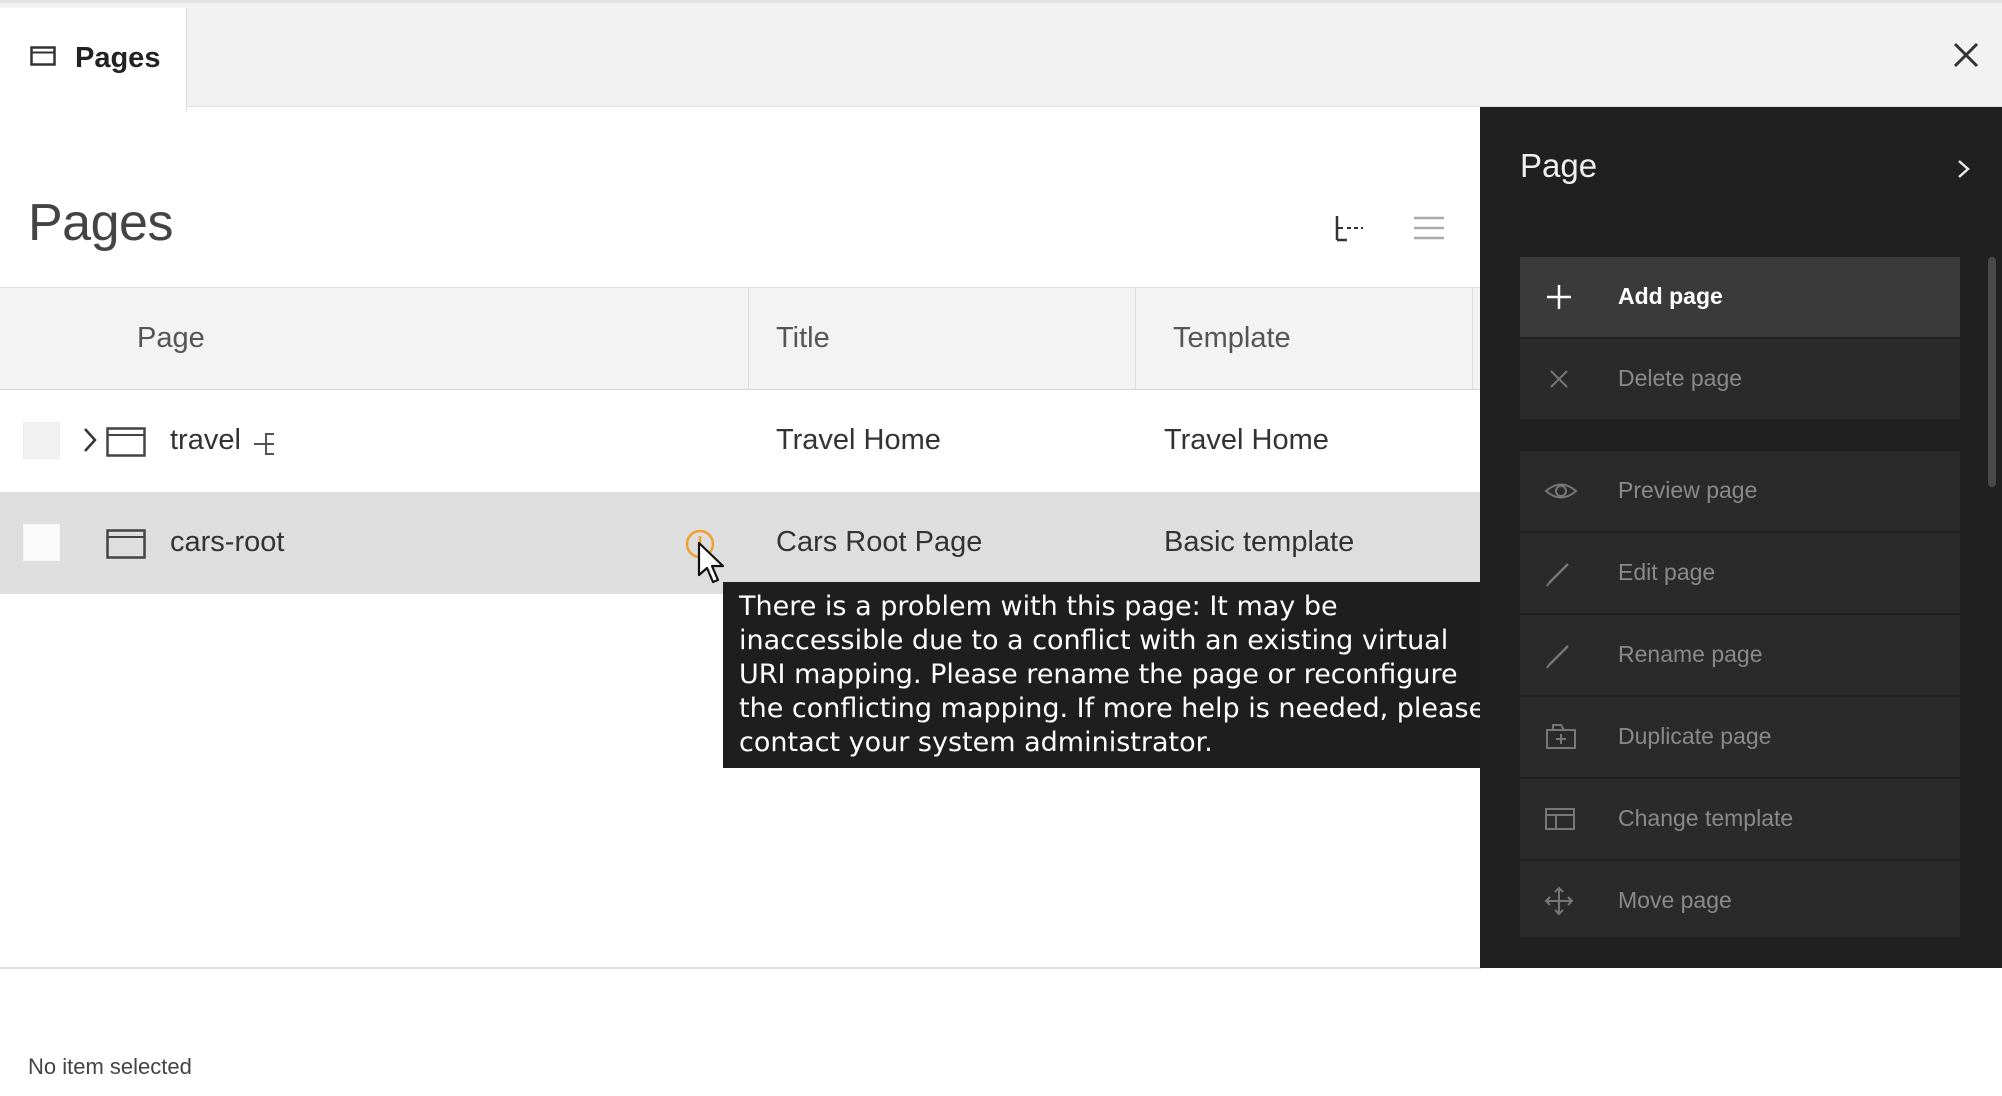 The width and height of the screenshot is (2002, 1096). Describe the element at coordinates (110, 1066) in the screenshot. I see `selection-status: No item selected` at that location.